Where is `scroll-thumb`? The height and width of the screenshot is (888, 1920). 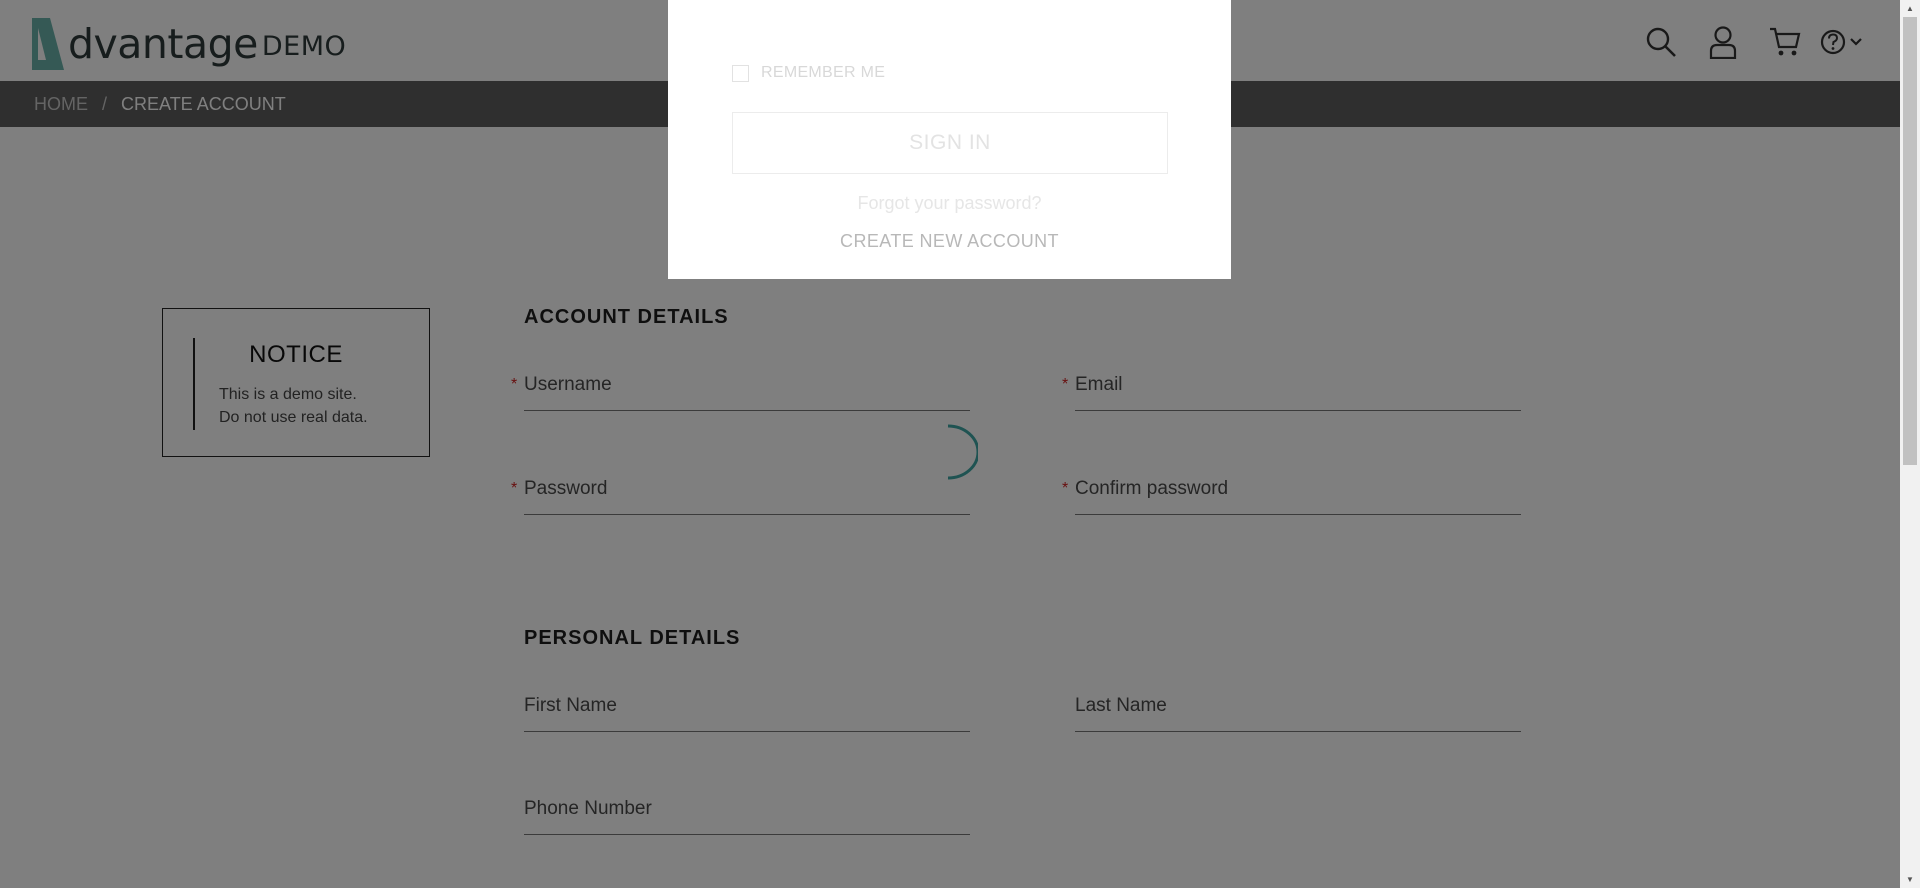 scroll-thumb is located at coordinates (1910, 241).